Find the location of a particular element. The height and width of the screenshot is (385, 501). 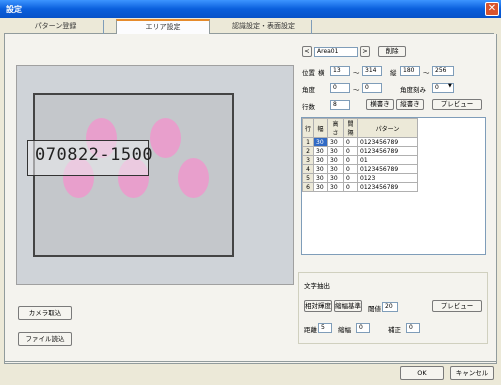

row-number: 3 is located at coordinates (308, 160).